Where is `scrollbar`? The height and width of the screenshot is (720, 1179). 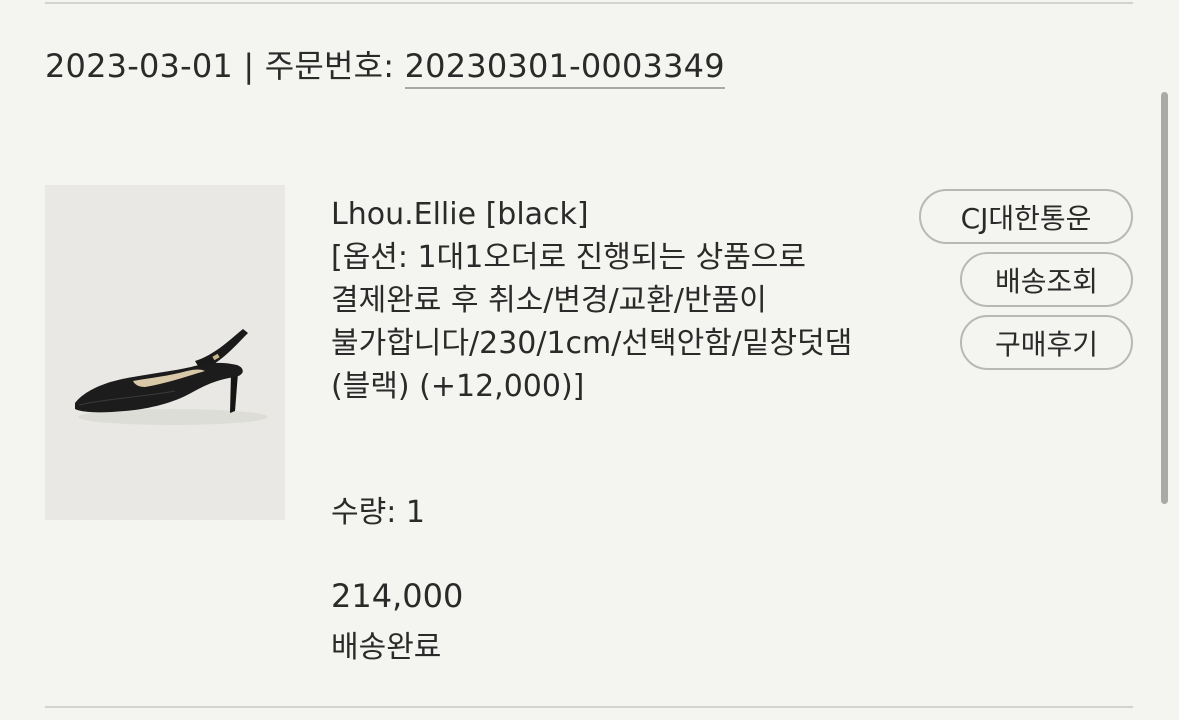
scrollbar is located at coordinates (1164, 298).